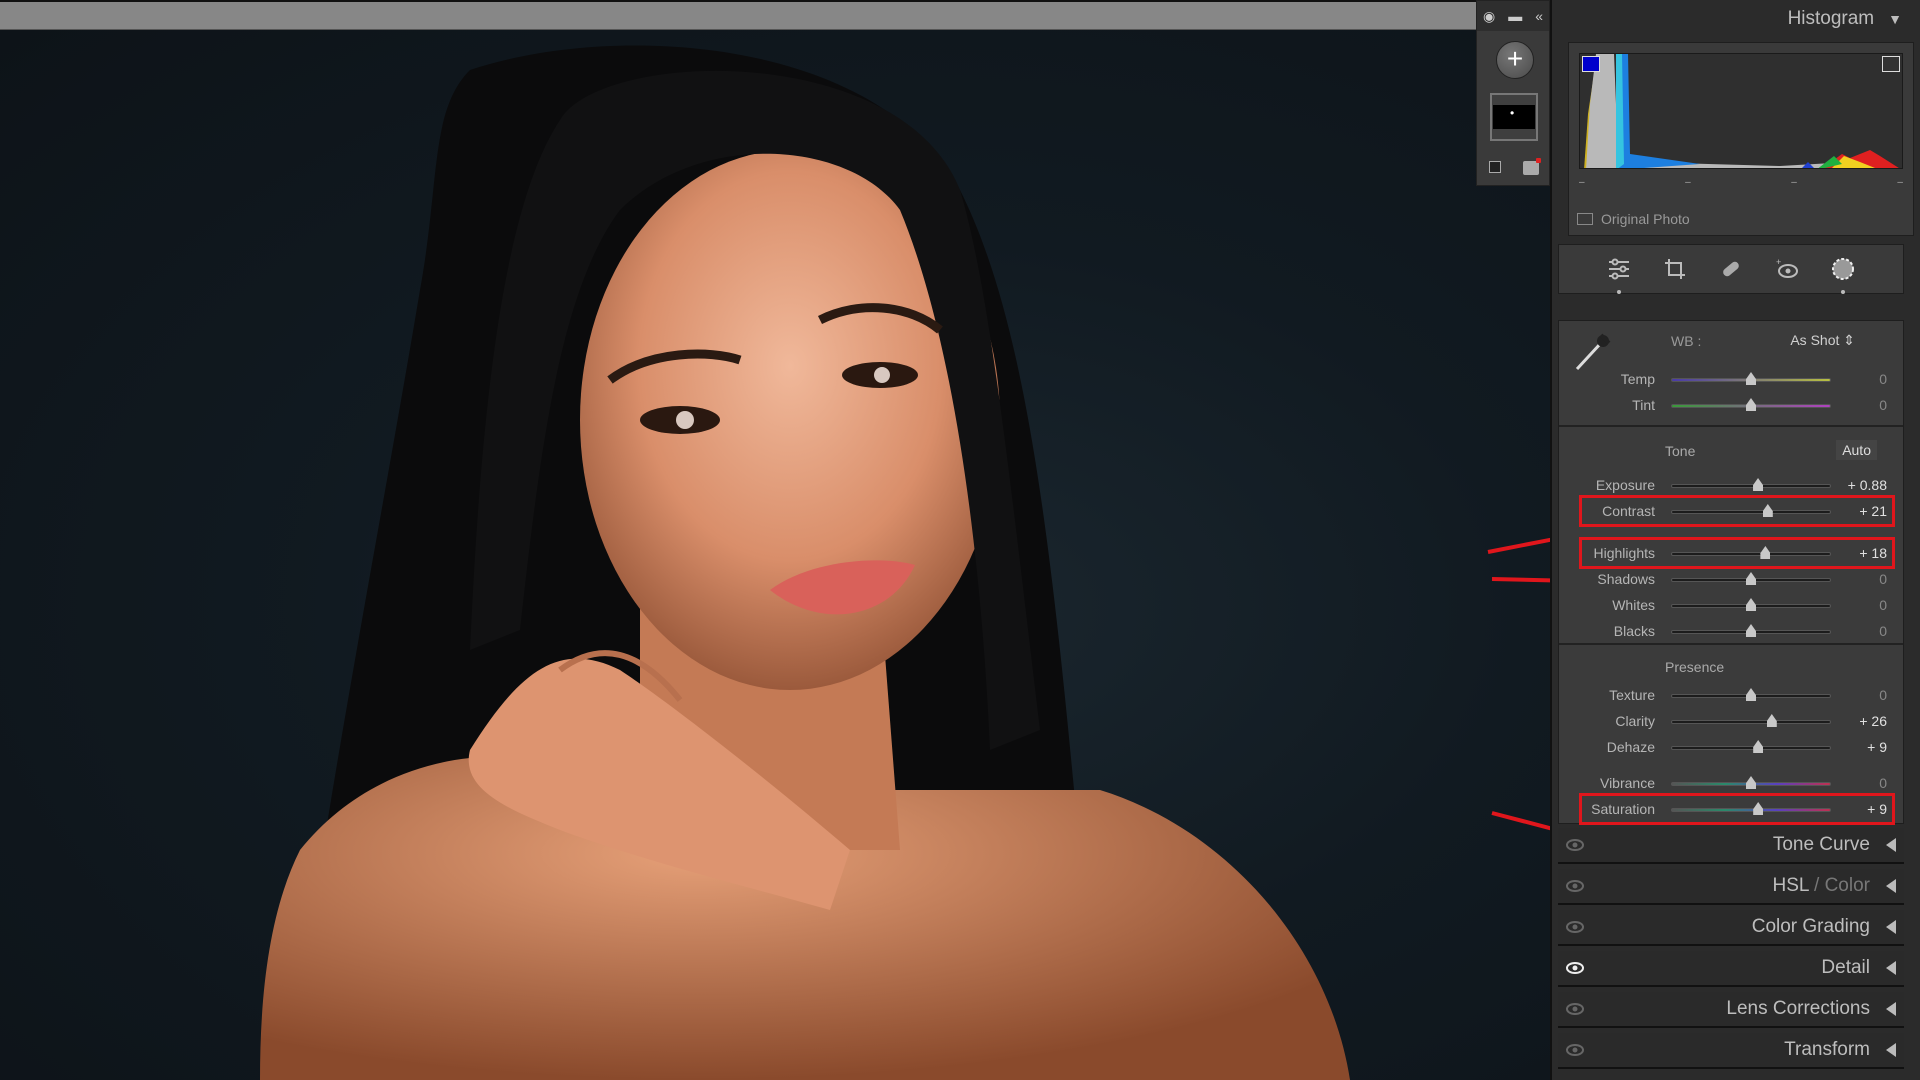 Image resolution: width=1920 pixels, height=1080 pixels. I want to click on wb-select: As Shot ⇕, so click(1822, 340).